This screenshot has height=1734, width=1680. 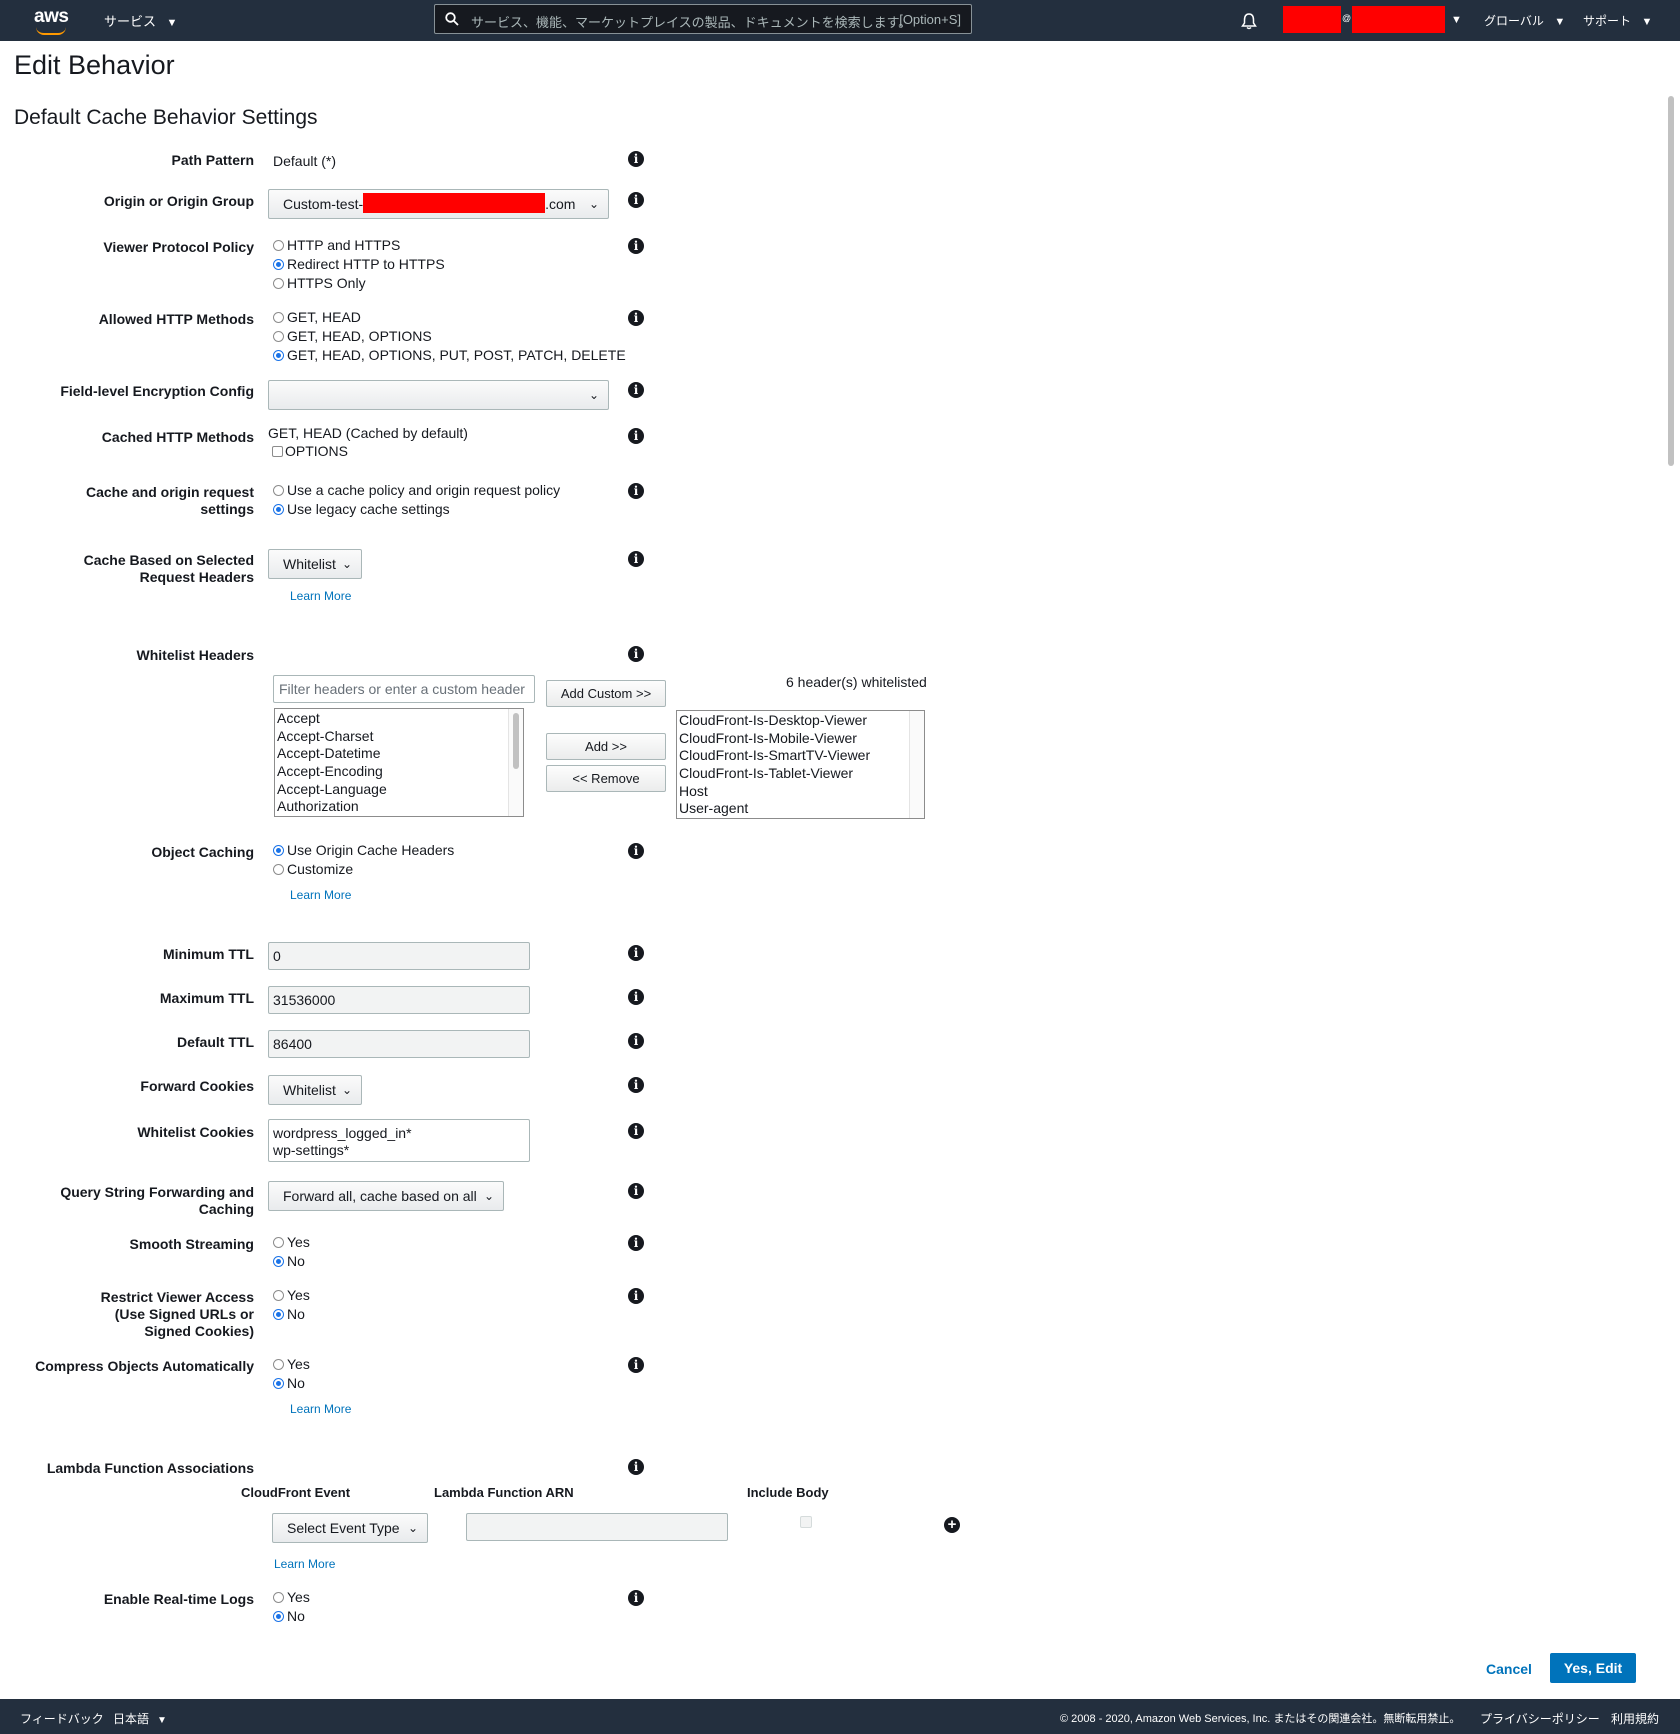 I want to click on list-item: CloudFront-Is-Desktop-Viewer, so click(x=800, y=720).